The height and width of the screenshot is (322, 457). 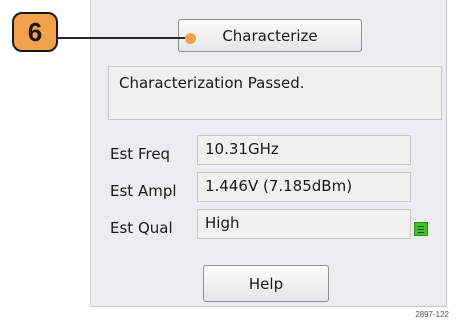 I want to click on status-message-box: Characterization Passed., so click(x=275, y=93).